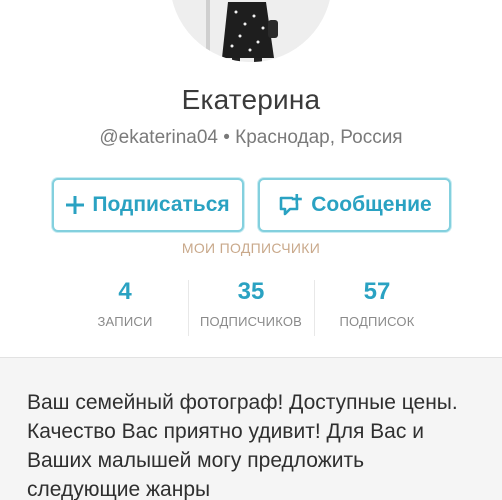 The height and width of the screenshot is (500, 502). What do you see at coordinates (251, 99) in the screenshot?
I see `profile-name: Екатерина` at bounding box center [251, 99].